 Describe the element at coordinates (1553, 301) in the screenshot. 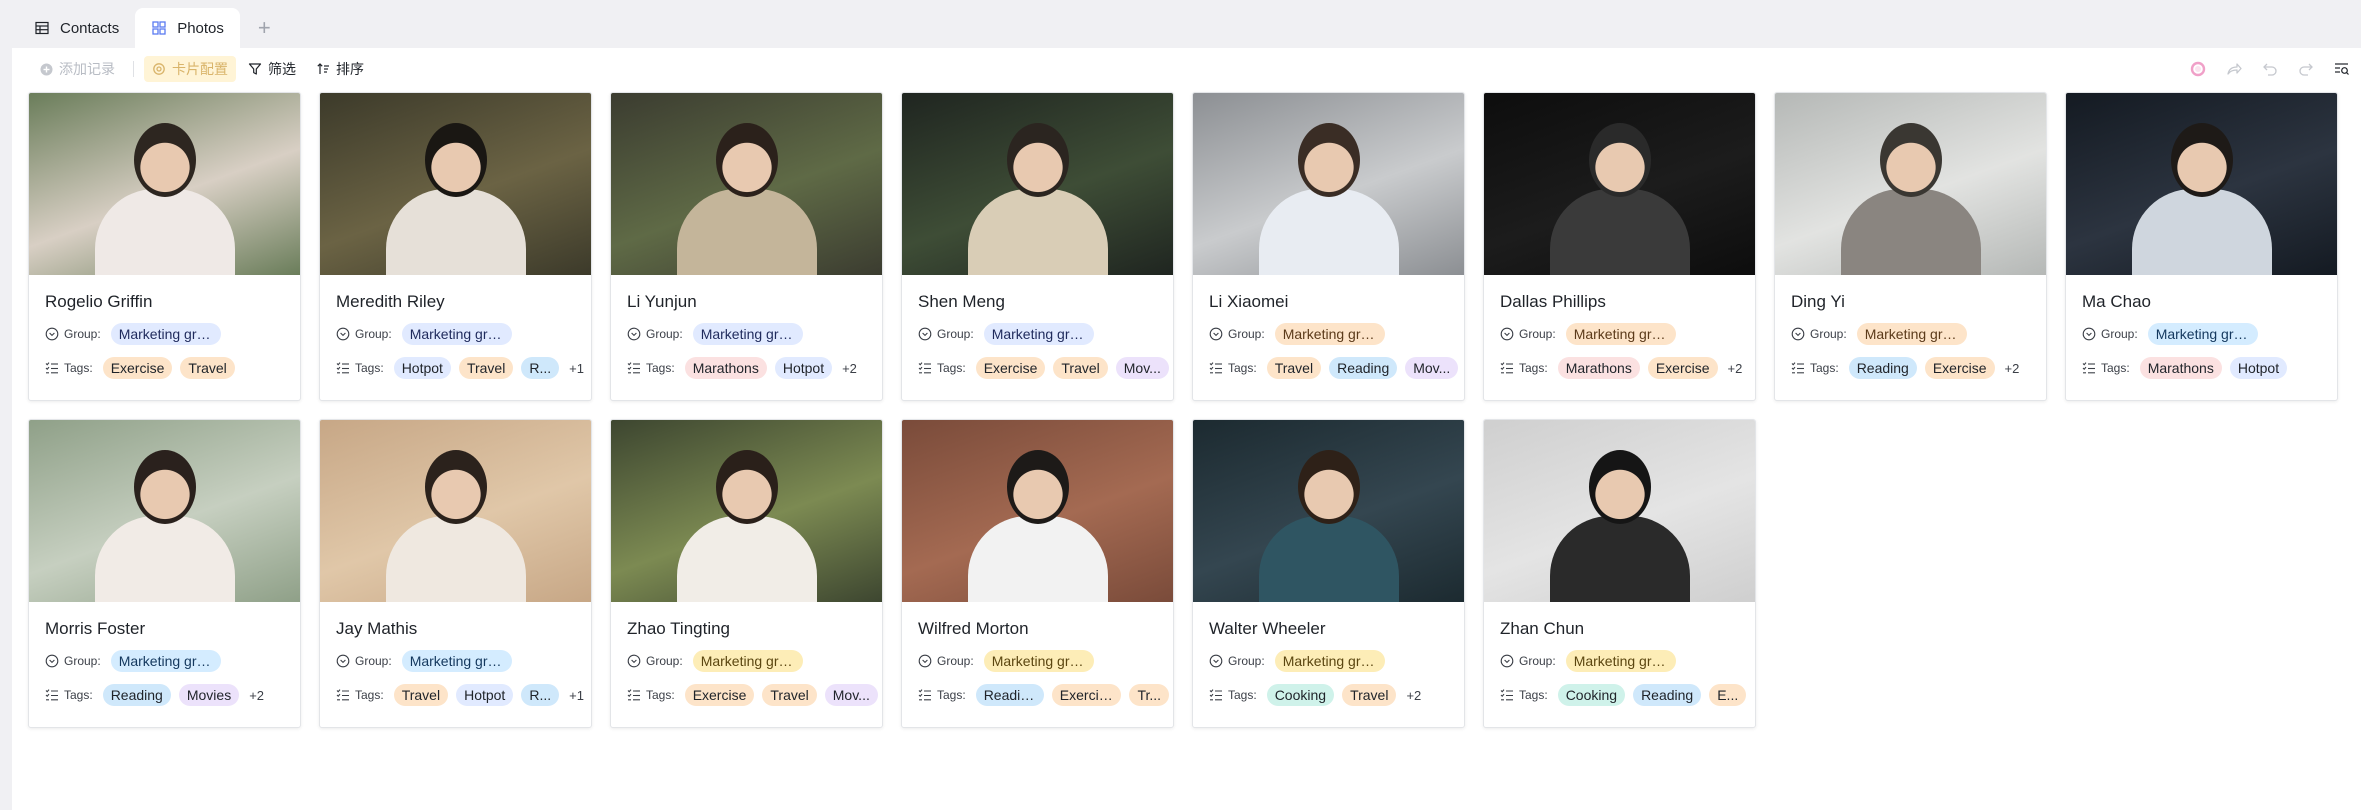

I see `card-name: Dallas Phillips` at that location.